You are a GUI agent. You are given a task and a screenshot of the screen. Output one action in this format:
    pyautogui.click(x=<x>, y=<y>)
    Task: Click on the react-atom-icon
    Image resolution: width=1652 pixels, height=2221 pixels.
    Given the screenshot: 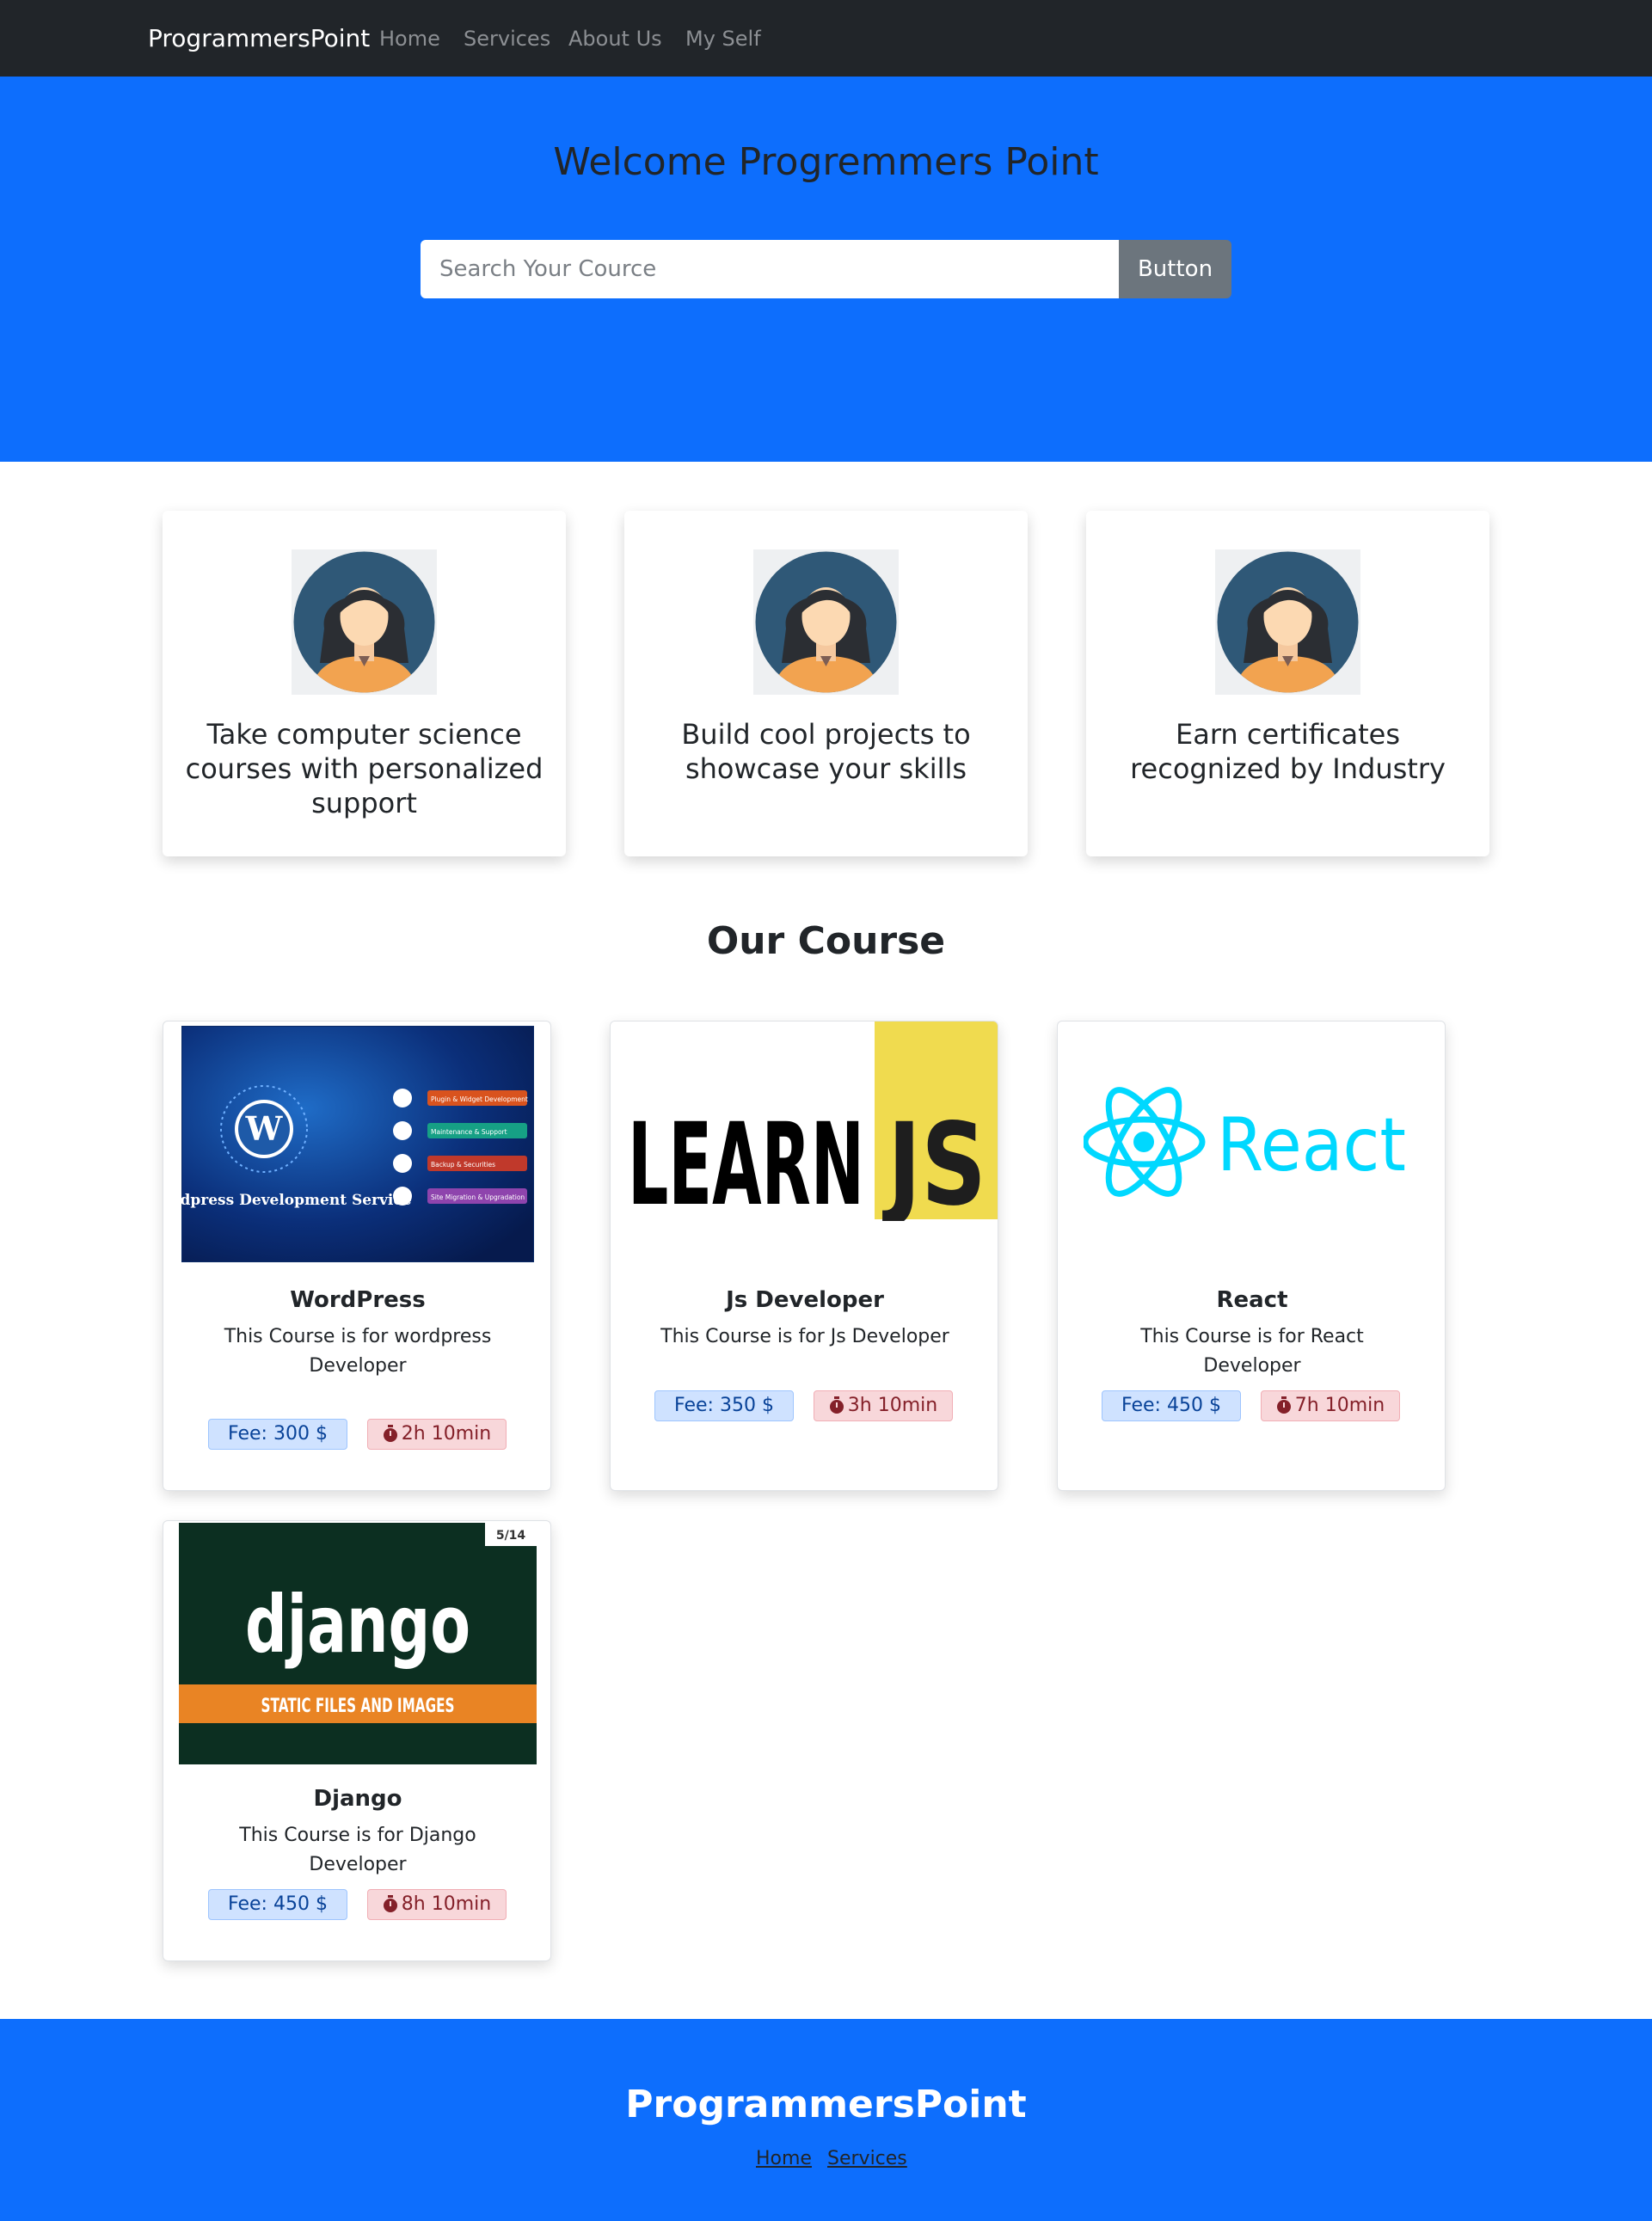 What is the action you would take?
    pyautogui.click(x=1145, y=1142)
    